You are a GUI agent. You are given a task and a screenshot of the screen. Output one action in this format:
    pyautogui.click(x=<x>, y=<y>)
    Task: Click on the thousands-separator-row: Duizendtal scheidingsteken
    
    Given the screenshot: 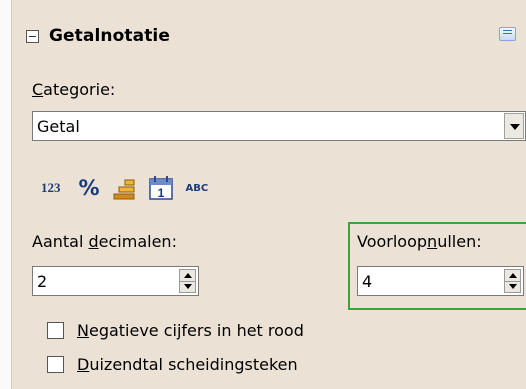 What is the action you would take?
    pyautogui.click(x=172, y=364)
    